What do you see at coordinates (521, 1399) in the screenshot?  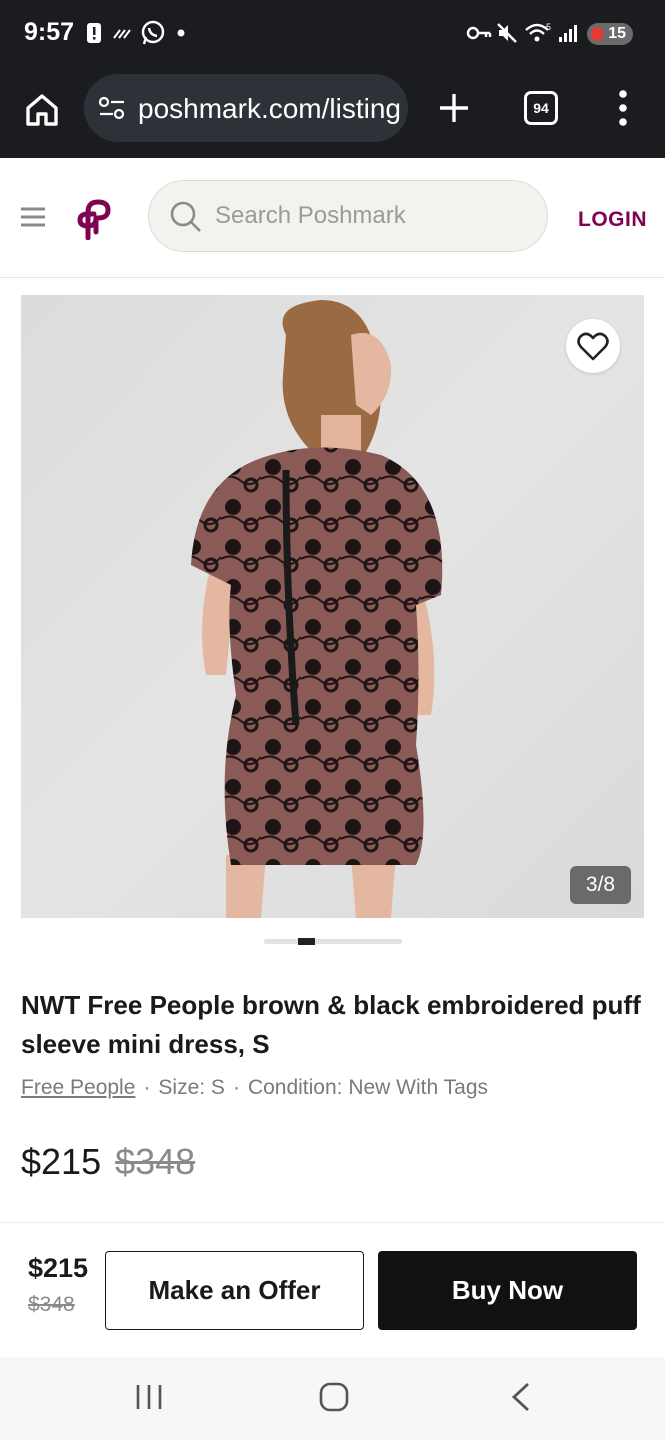 I see `back-icon` at bounding box center [521, 1399].